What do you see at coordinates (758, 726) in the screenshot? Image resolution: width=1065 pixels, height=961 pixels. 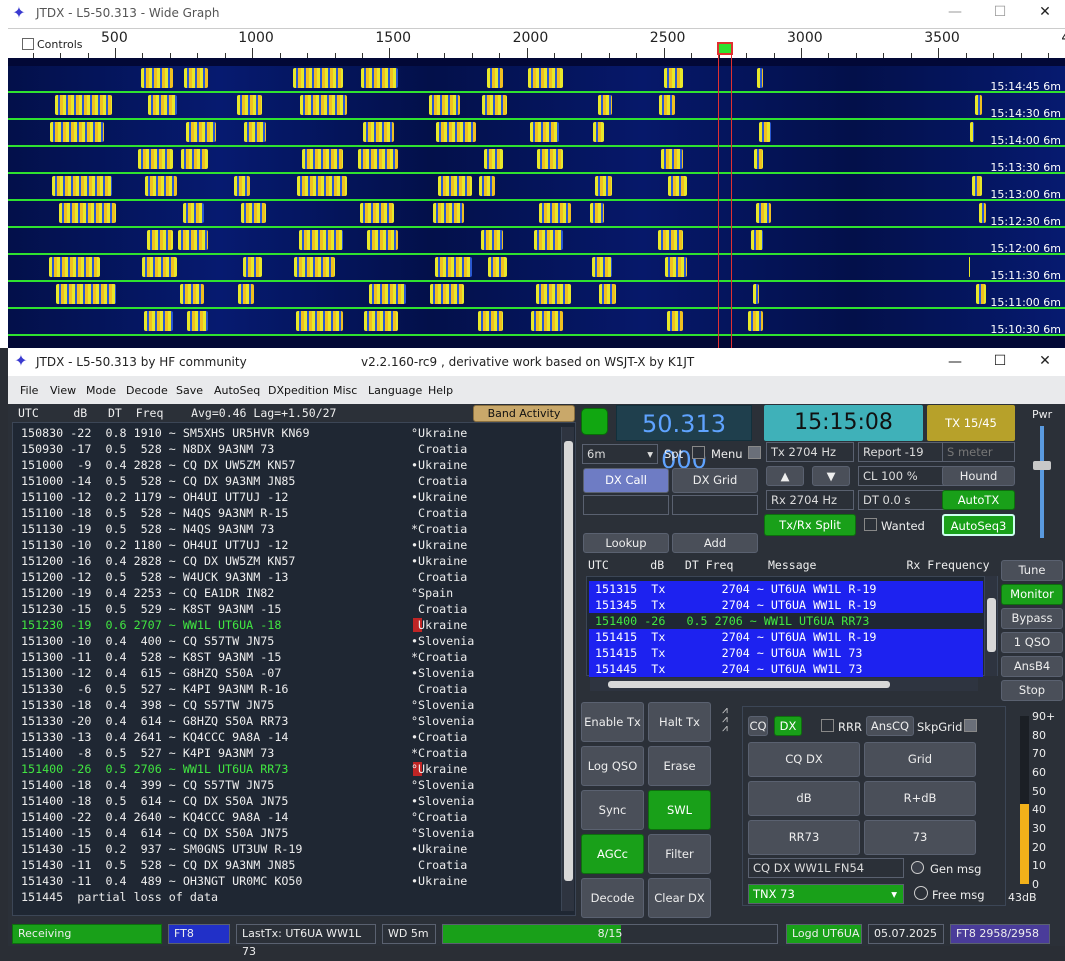 I see `cq-button: CQ` at bounding box center [758, 726].